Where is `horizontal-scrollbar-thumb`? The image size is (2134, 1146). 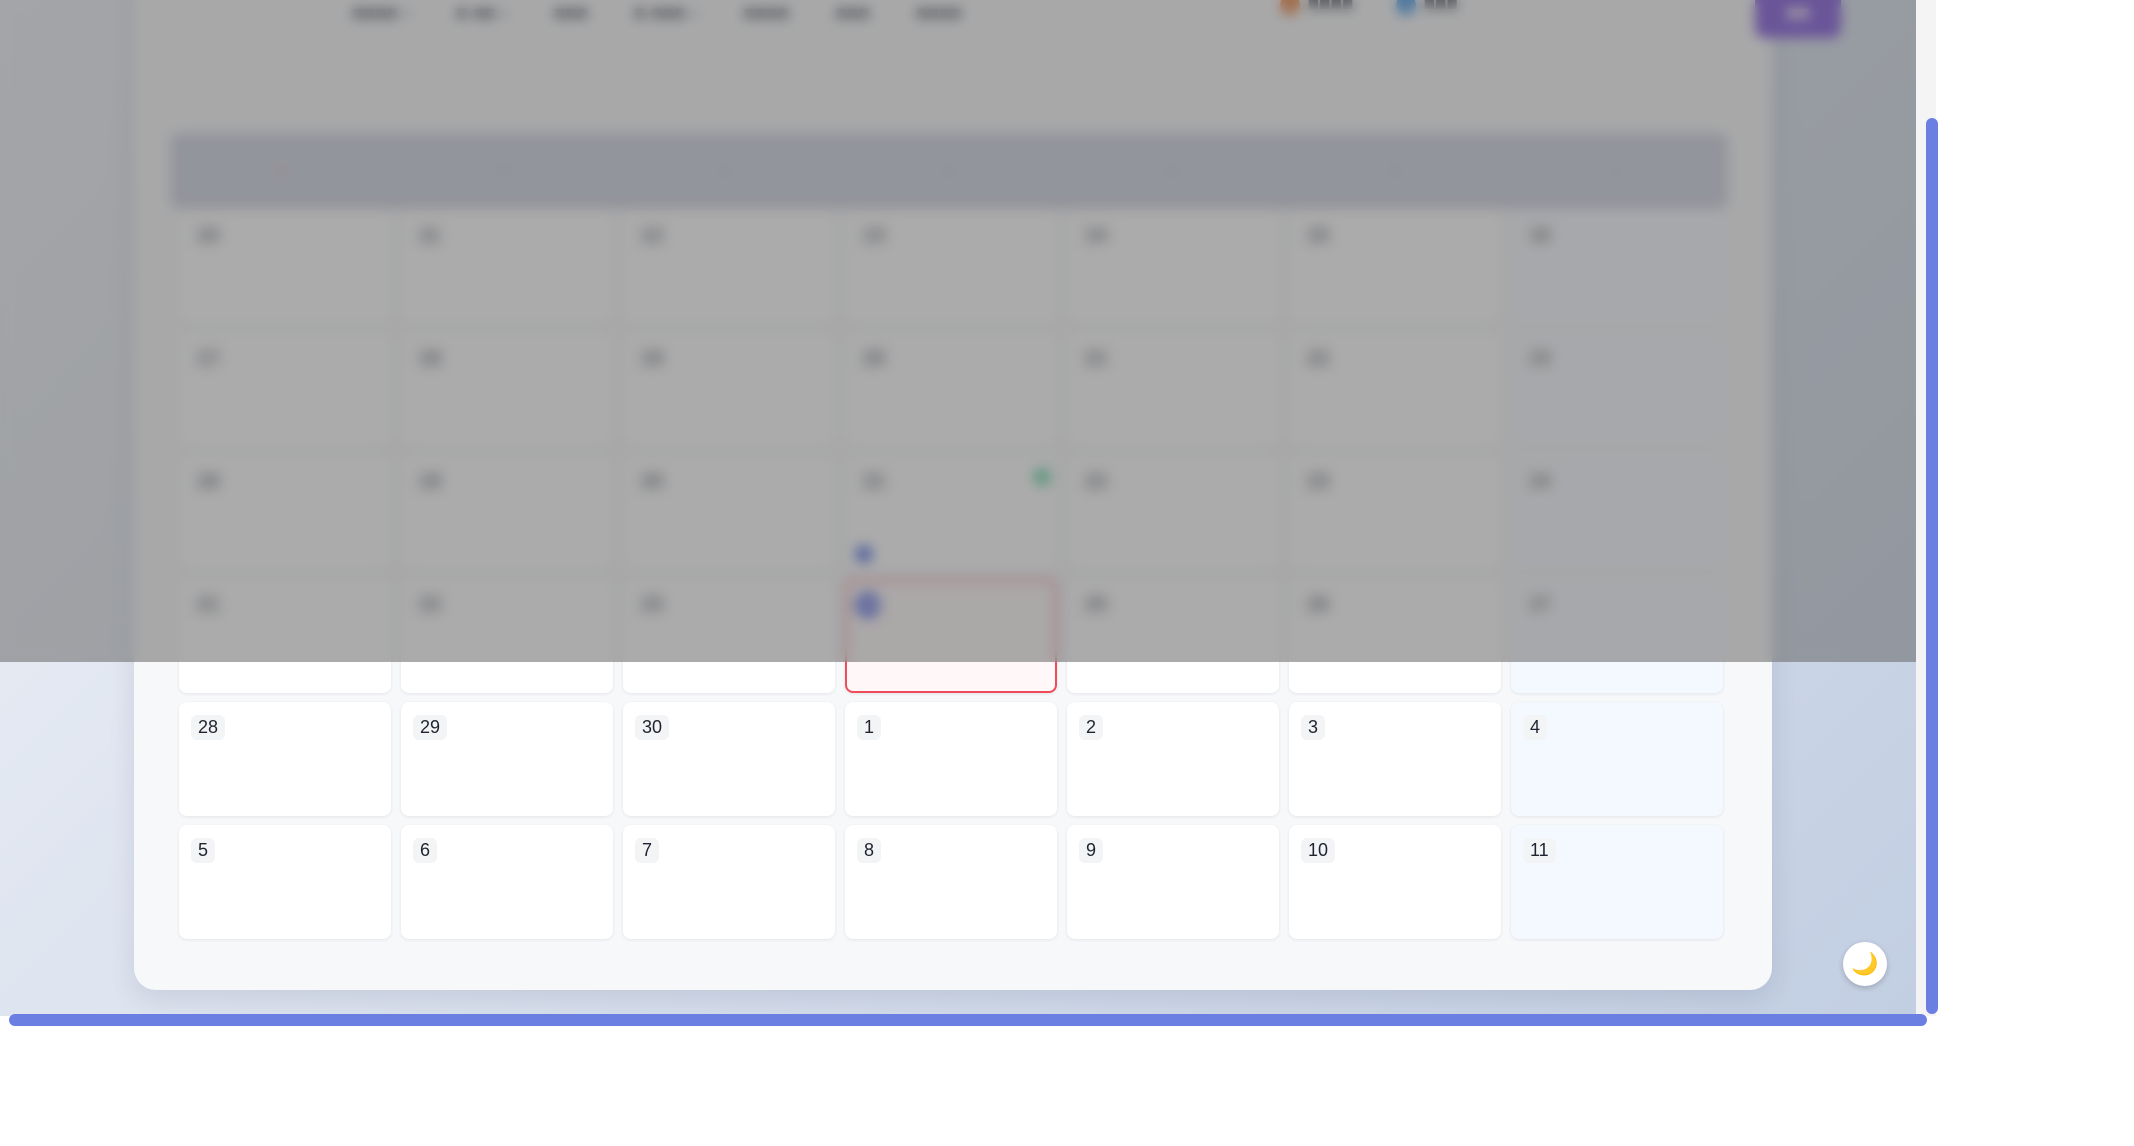
horizontal-scrollbar-thumb is located at coordinates (968, 1020).